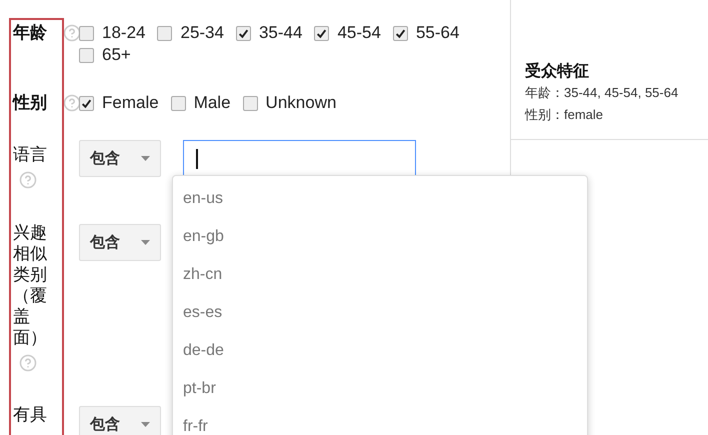  What do you see at coordinates (380, 389) in the screenshot?
I see `suggestion-item: pt-br` at bounding box center [380, 389].